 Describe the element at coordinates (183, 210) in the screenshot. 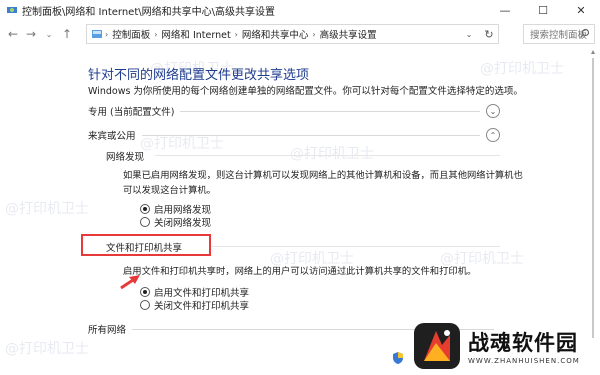

I see `radio-label: 启用网络发现` at that location.